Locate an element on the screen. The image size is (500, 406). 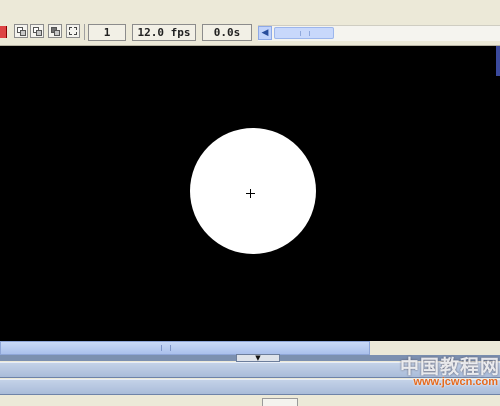
onion-skin-outlines-button is located at coordinates (55, 31).